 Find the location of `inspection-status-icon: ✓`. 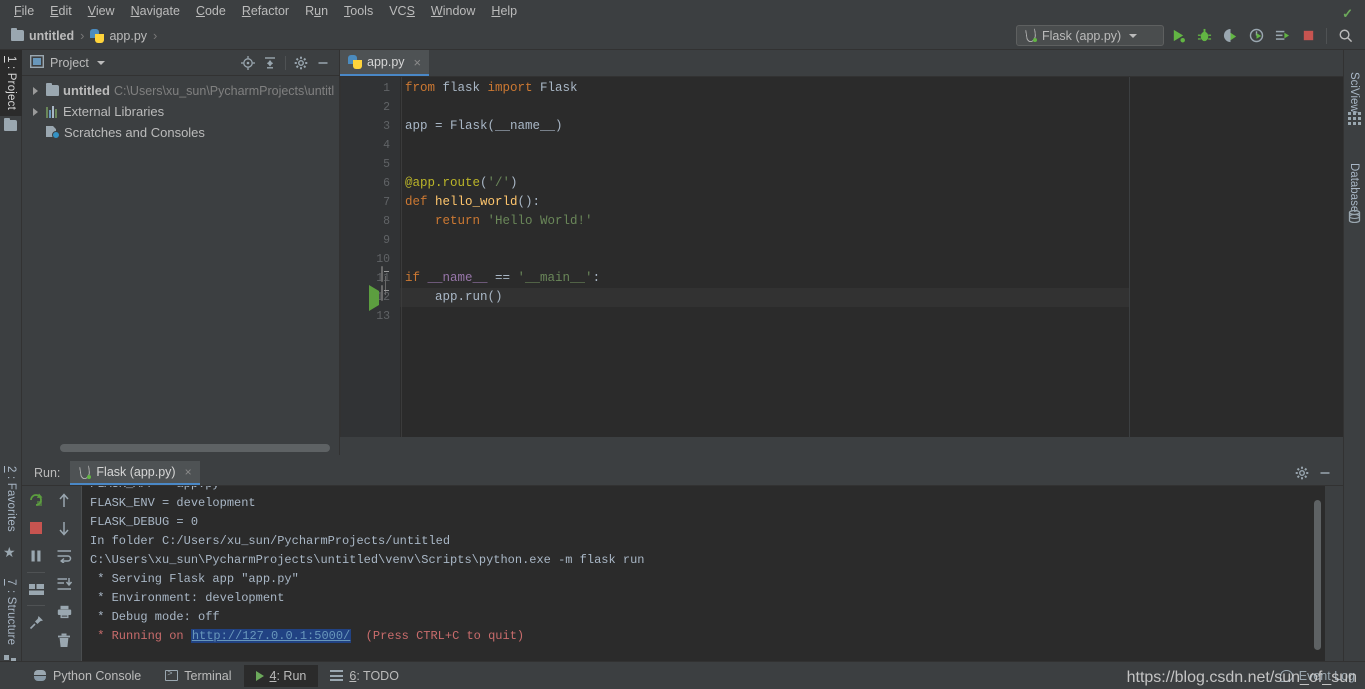

inspection-status-icon: ✓ is located at coordinates (1347, 14).